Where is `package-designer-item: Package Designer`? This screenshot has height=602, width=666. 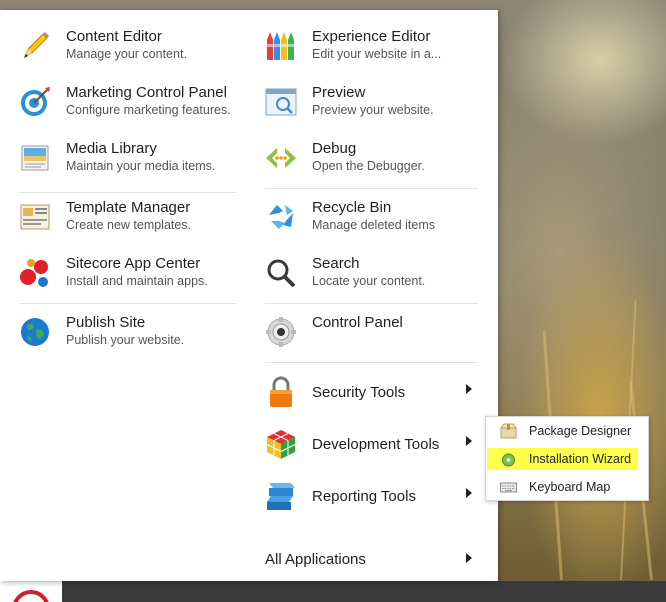 package-designer-item: Package Designer is located at coordinates (567, 431).